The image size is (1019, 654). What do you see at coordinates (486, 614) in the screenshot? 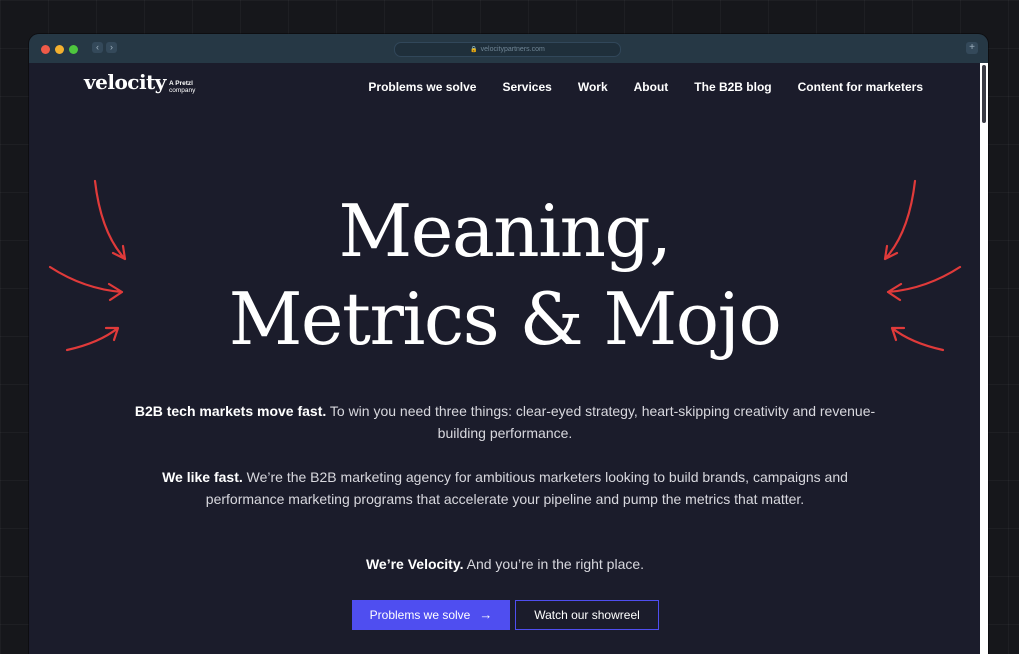
I see `arrow-right-icon: →` at bounding box center [486, 614].